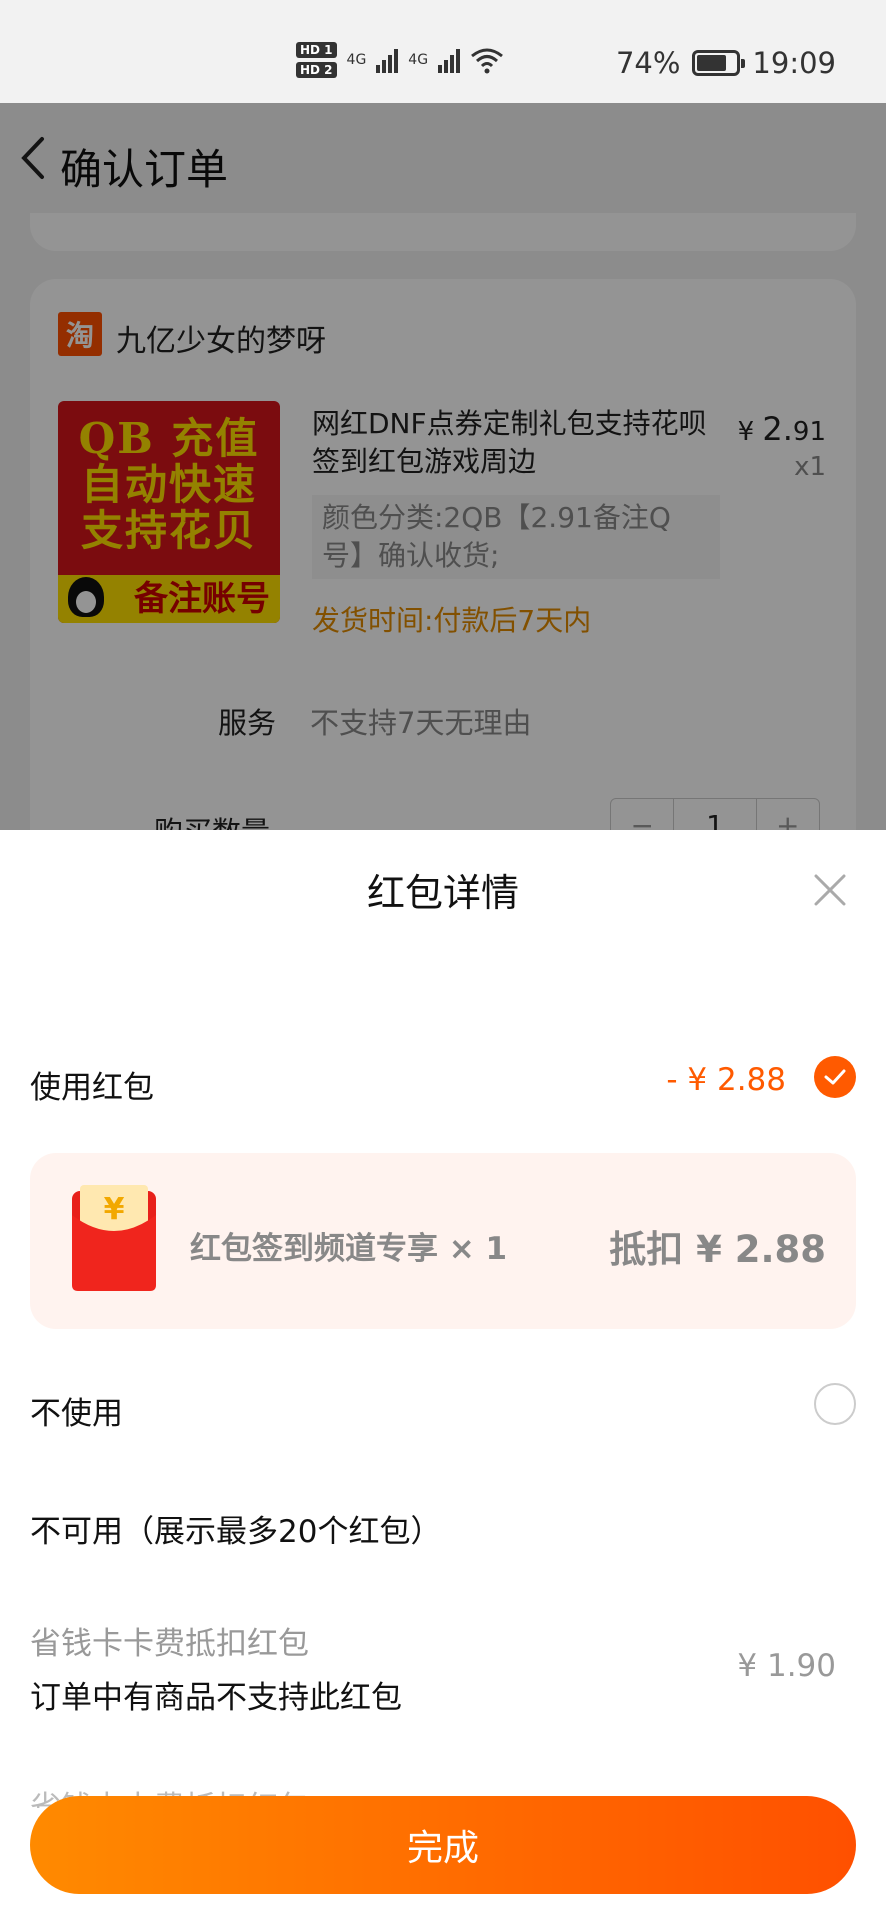 The width and height of the screenshot is (886, 1920). I want to click on status-bar: HD 1 HD 2 4G 4G 74% 19:09, so click(443, 51).